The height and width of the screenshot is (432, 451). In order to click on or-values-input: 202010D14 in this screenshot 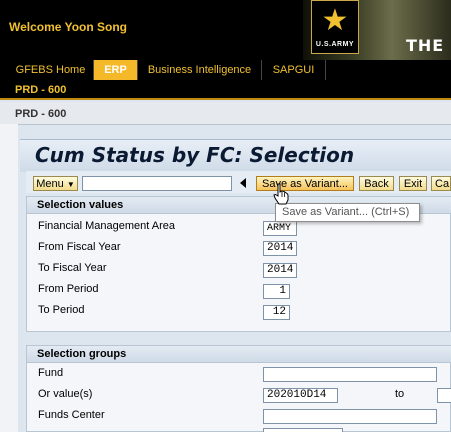, I will do `click(300, 395)`.